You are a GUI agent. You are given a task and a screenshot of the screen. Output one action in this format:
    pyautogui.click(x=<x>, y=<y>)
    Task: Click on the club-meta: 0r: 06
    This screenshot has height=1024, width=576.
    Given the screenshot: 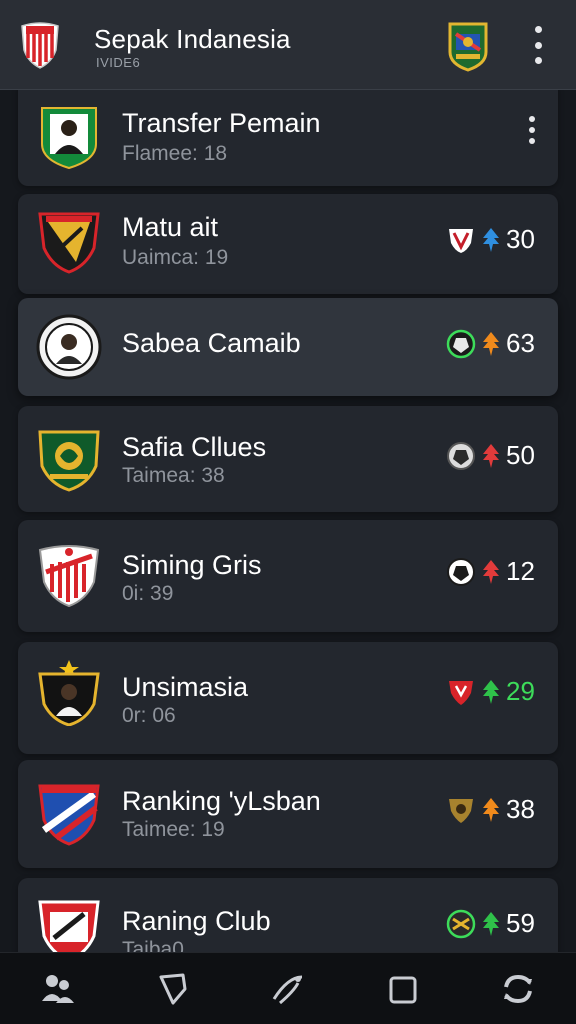 What is the action you would take?
    pyautogui.click(x=149, y=715)
    